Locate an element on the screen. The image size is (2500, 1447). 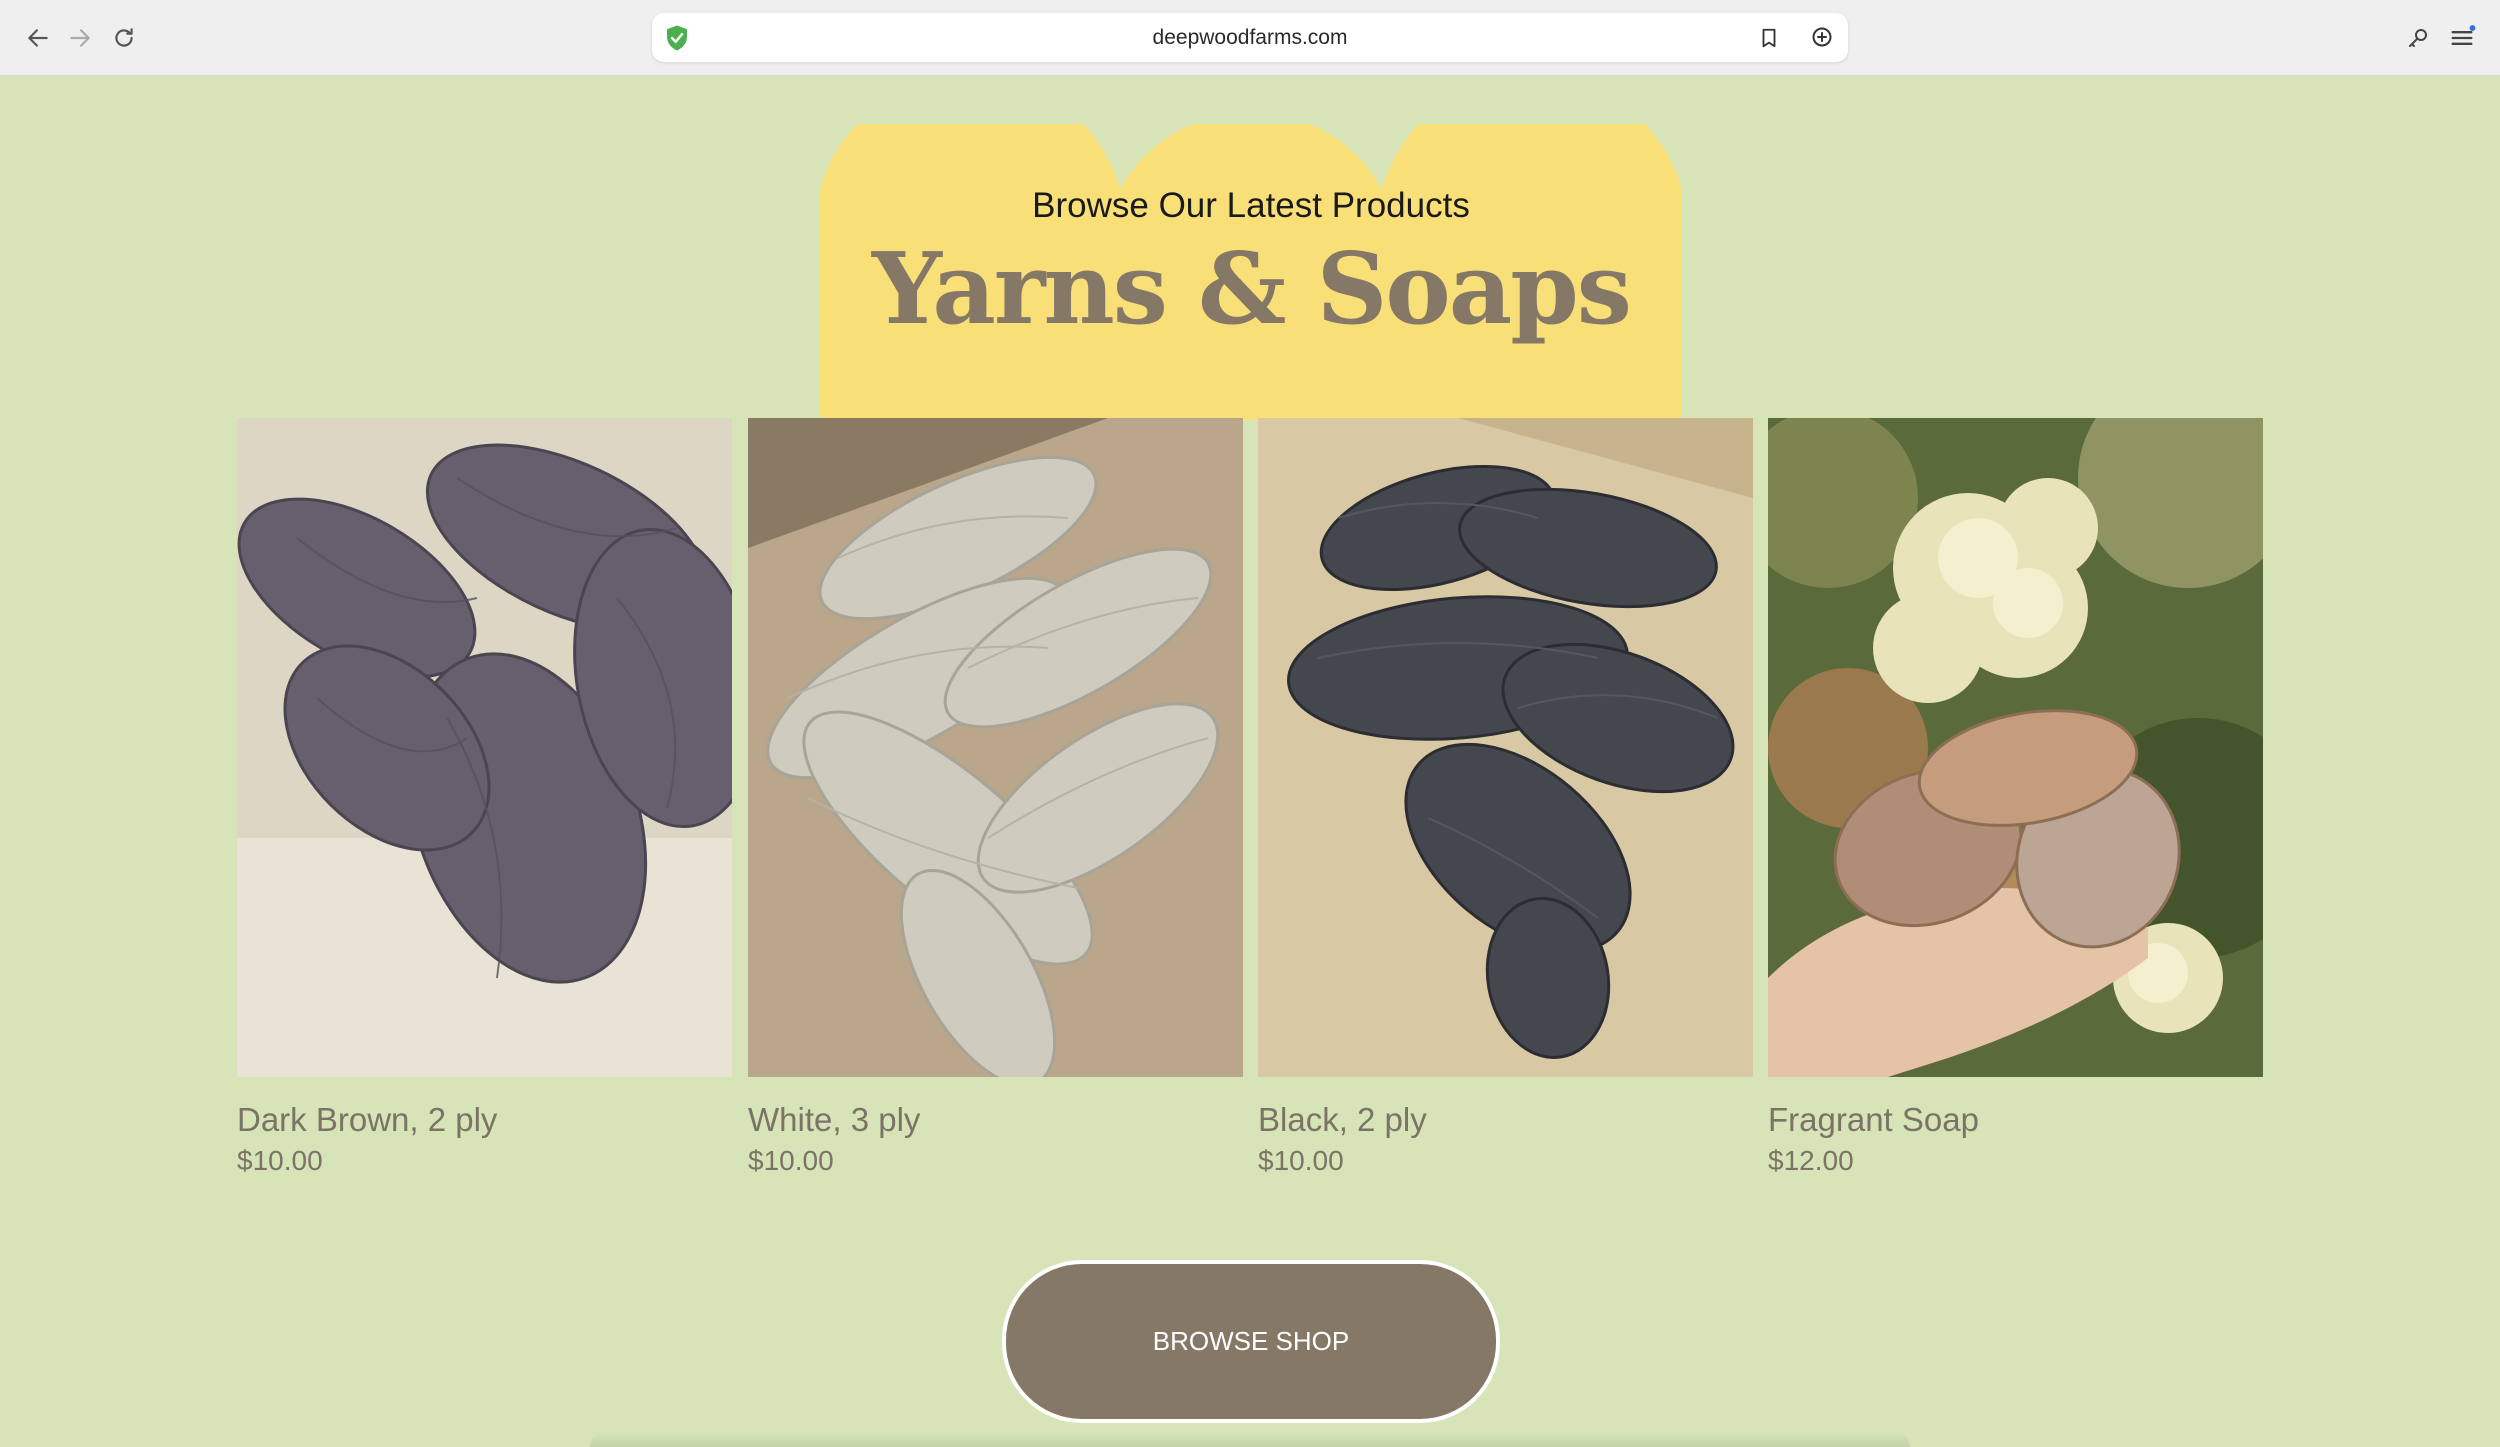
url-text: deepwoodfarms.com is located at coordinates (1250, 37).